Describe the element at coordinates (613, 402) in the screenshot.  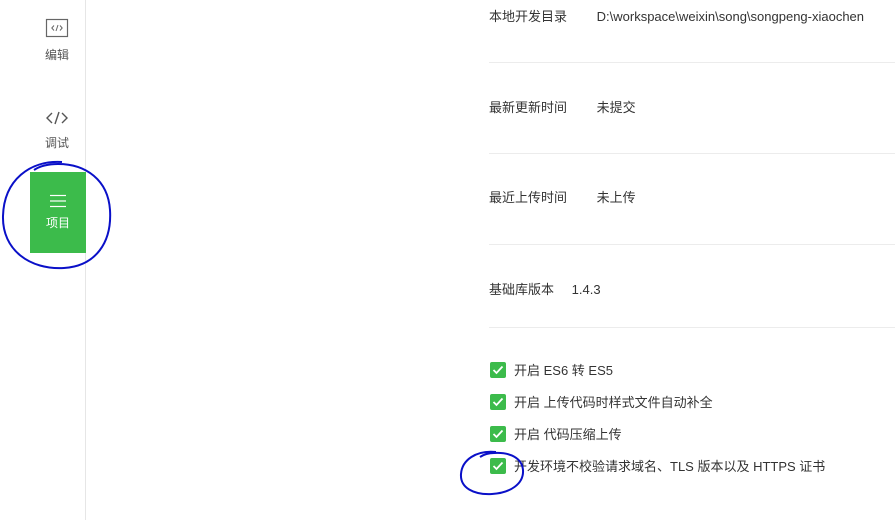
I see `option-label: 开启 上传代码时样式文件自动补全` at that location.